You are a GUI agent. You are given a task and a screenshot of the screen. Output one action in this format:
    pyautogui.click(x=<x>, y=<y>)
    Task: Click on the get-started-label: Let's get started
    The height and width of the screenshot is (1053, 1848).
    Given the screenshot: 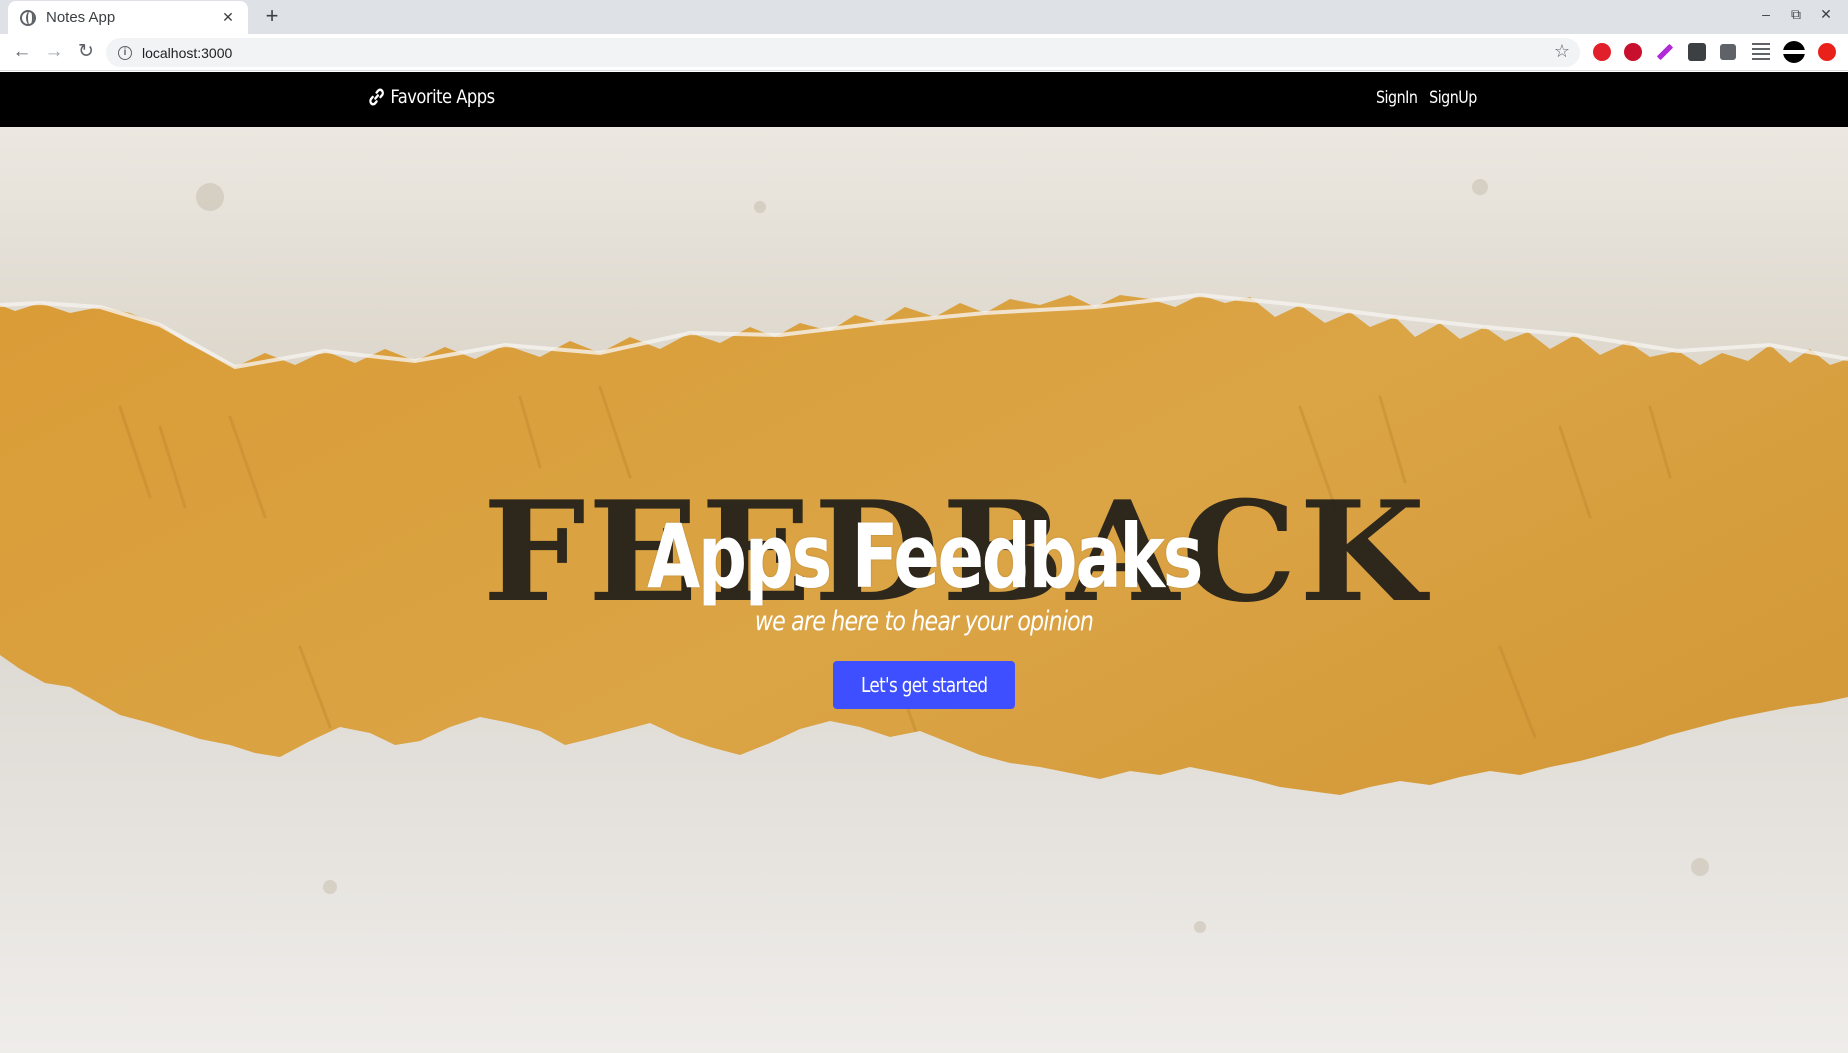 What is the action you would take?
    pyautogui.click(x=924, y=685)
    